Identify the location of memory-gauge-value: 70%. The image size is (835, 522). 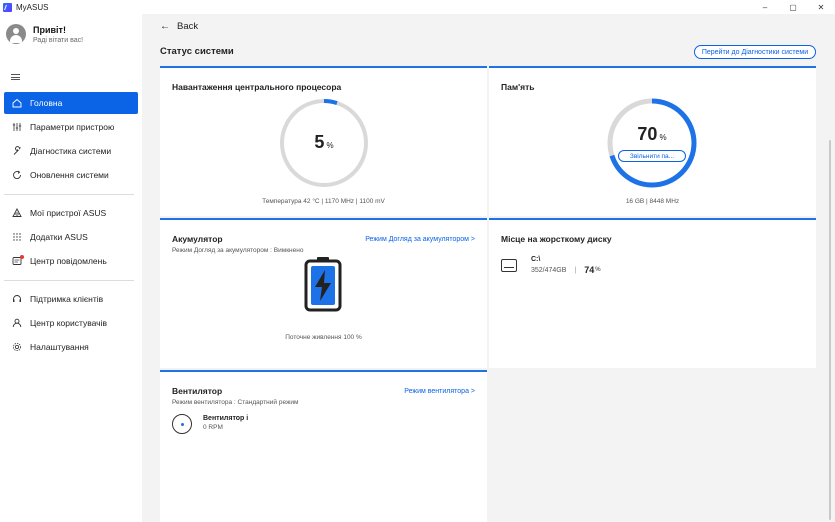
(652, 134).